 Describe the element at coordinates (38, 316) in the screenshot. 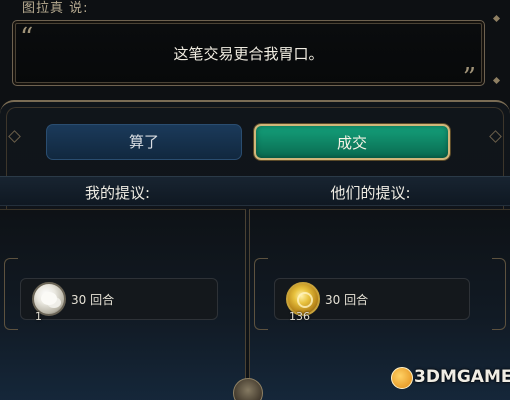

I see `item-quantity: 1` at that location.